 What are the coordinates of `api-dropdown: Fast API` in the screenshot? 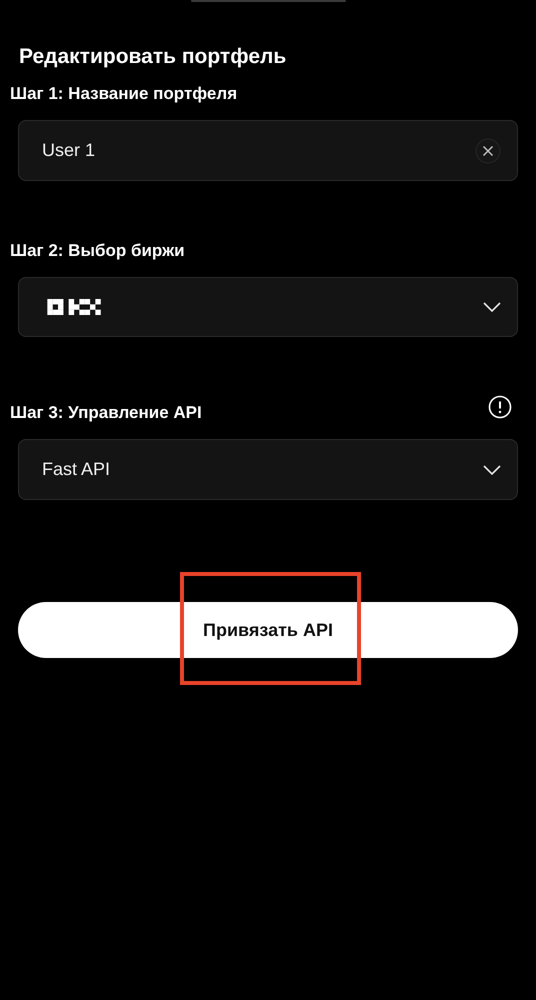 It's located at (268, 469).